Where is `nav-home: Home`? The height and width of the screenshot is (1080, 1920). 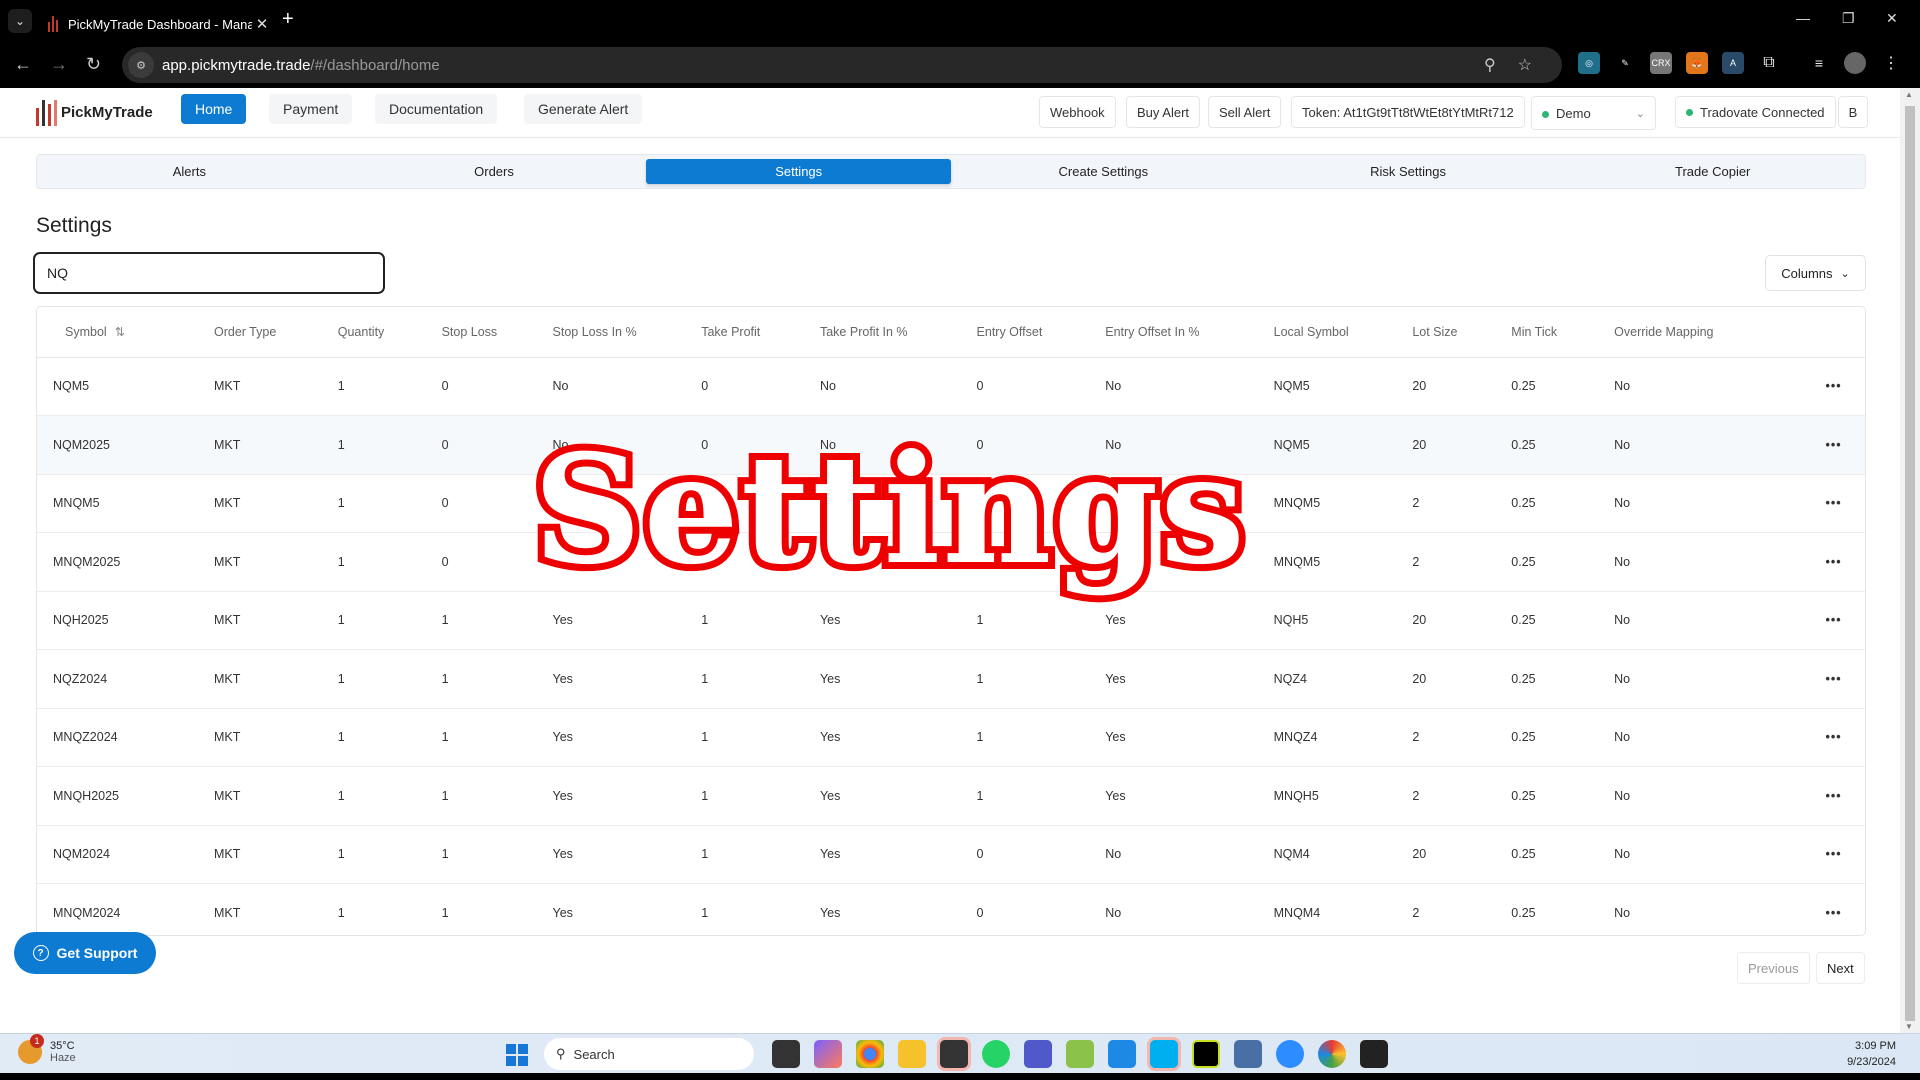 nav-home: Home is located at coordinates (214, 109).